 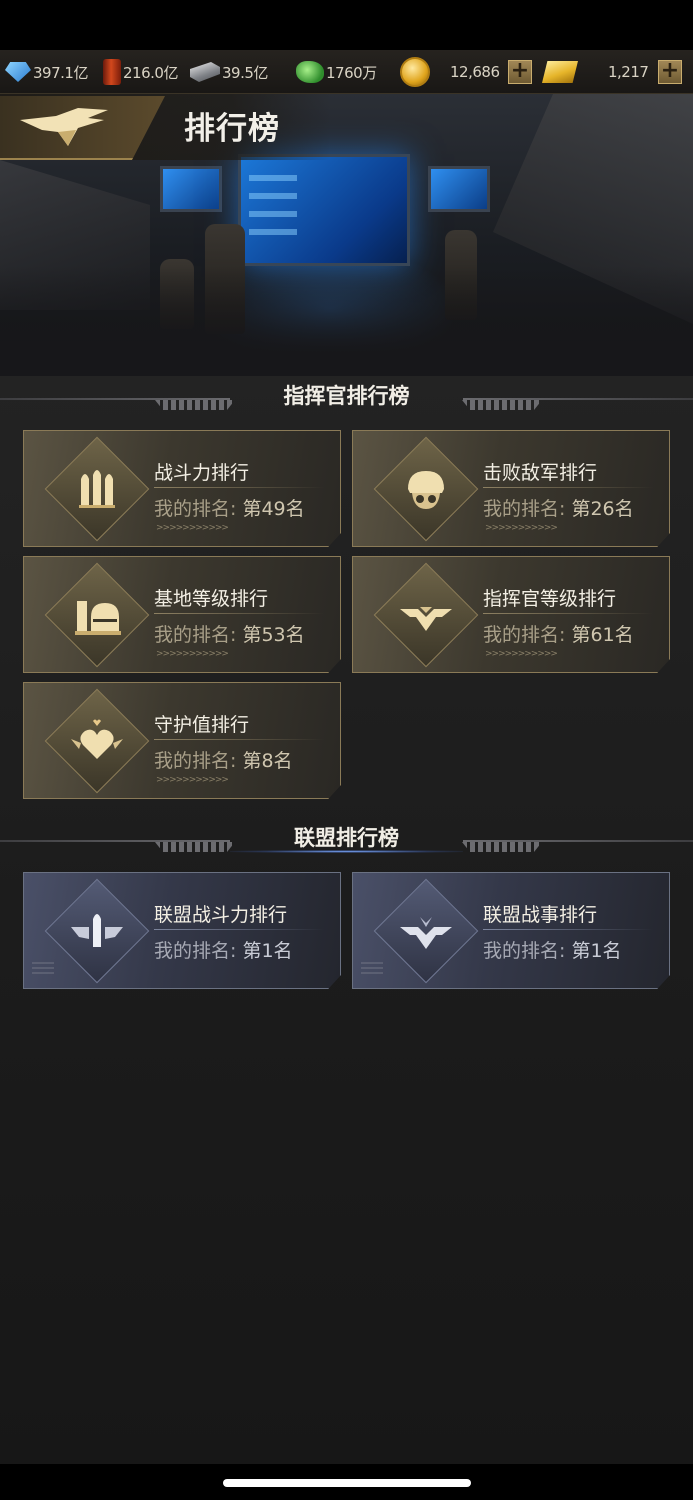 I want to click on card-rank: 我的排名: 第26名, so click(x=558, y=509).